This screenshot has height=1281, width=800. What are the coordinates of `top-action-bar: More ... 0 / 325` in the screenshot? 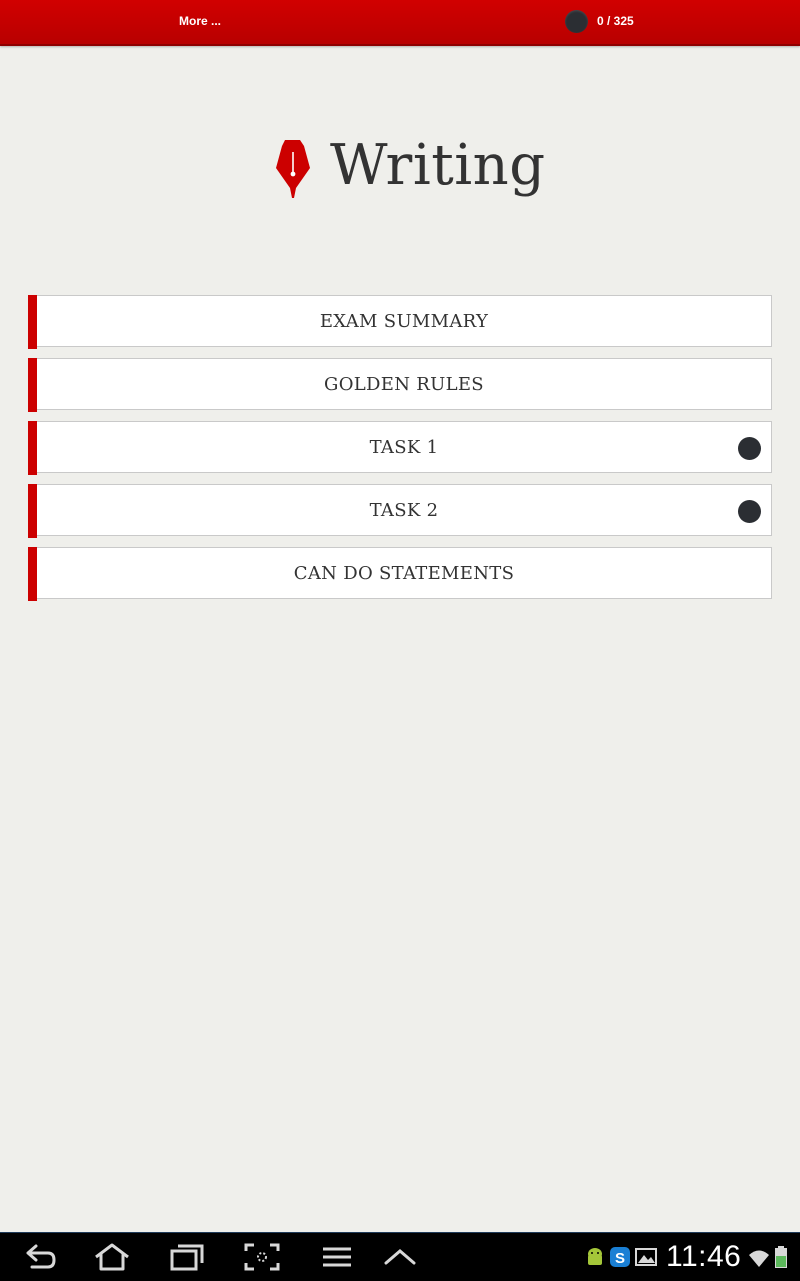 It's located at (400, 23).